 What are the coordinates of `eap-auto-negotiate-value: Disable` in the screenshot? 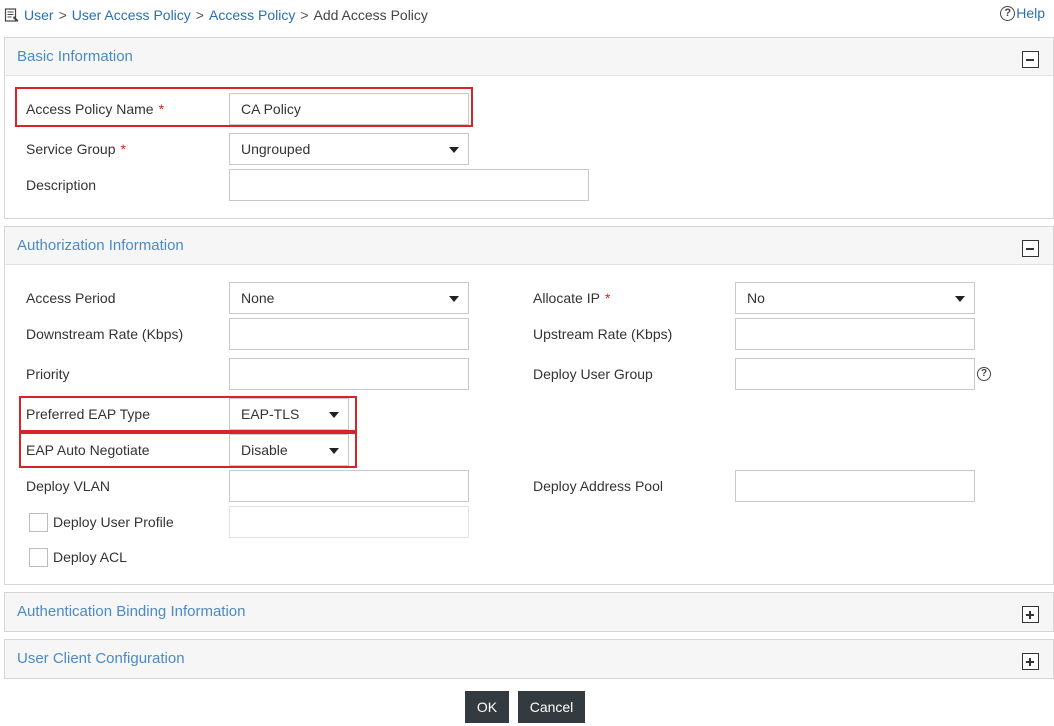 It's located at (264, 450).